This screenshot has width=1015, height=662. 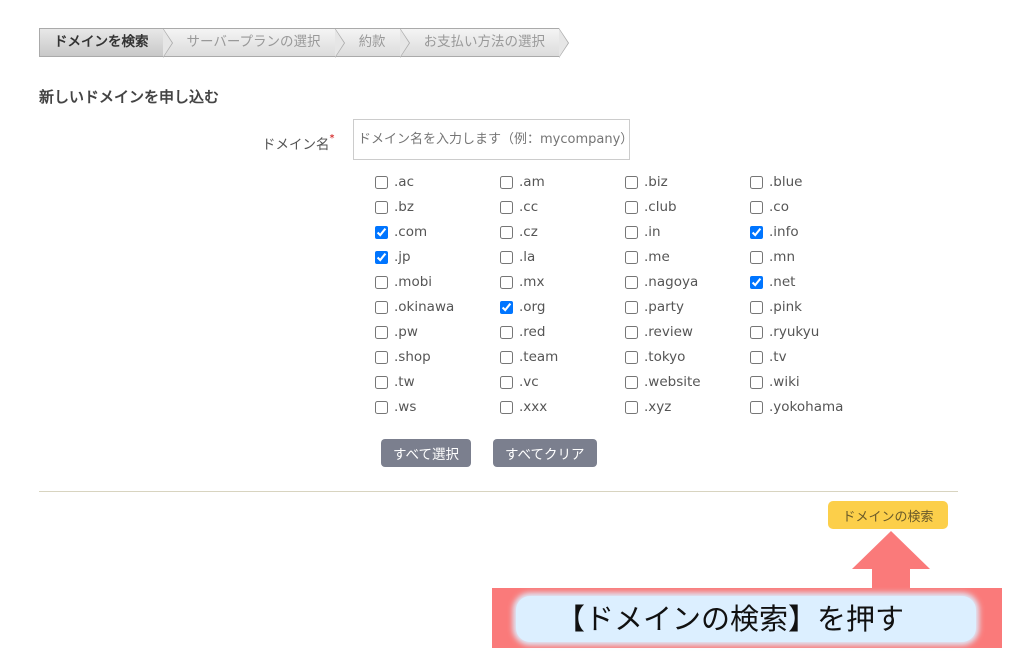 What do you see at coordinates (519, 382) in the screenshot?
I see `tld-checkbox-item: .vc` at bounding box center [519, 382].